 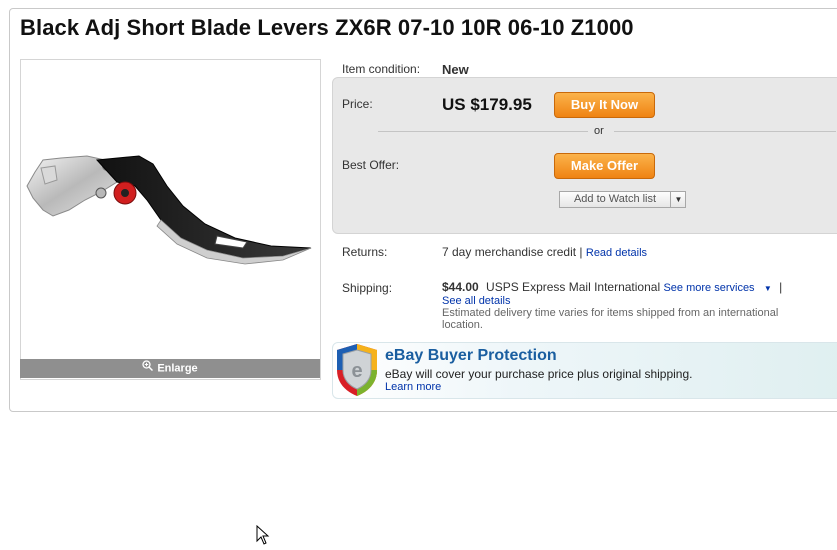 I want to click on mouse-cursor-icon, so click(x=263, y=537).